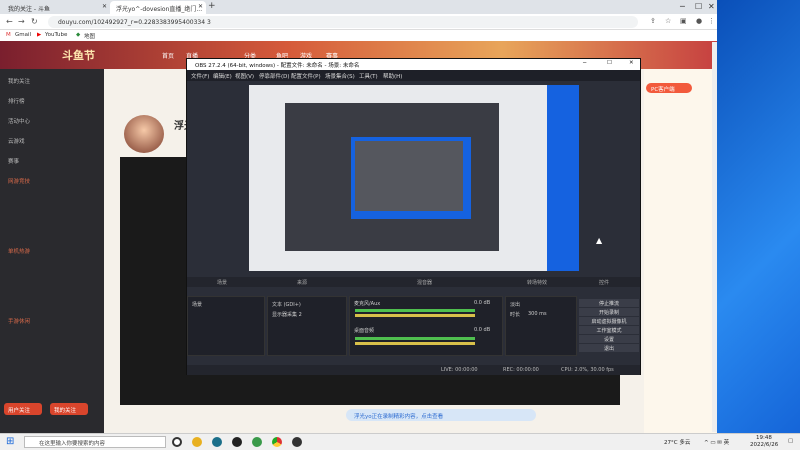 This screenshot has width=800, height=450. I want to click on app-icon, so click(237, 442).